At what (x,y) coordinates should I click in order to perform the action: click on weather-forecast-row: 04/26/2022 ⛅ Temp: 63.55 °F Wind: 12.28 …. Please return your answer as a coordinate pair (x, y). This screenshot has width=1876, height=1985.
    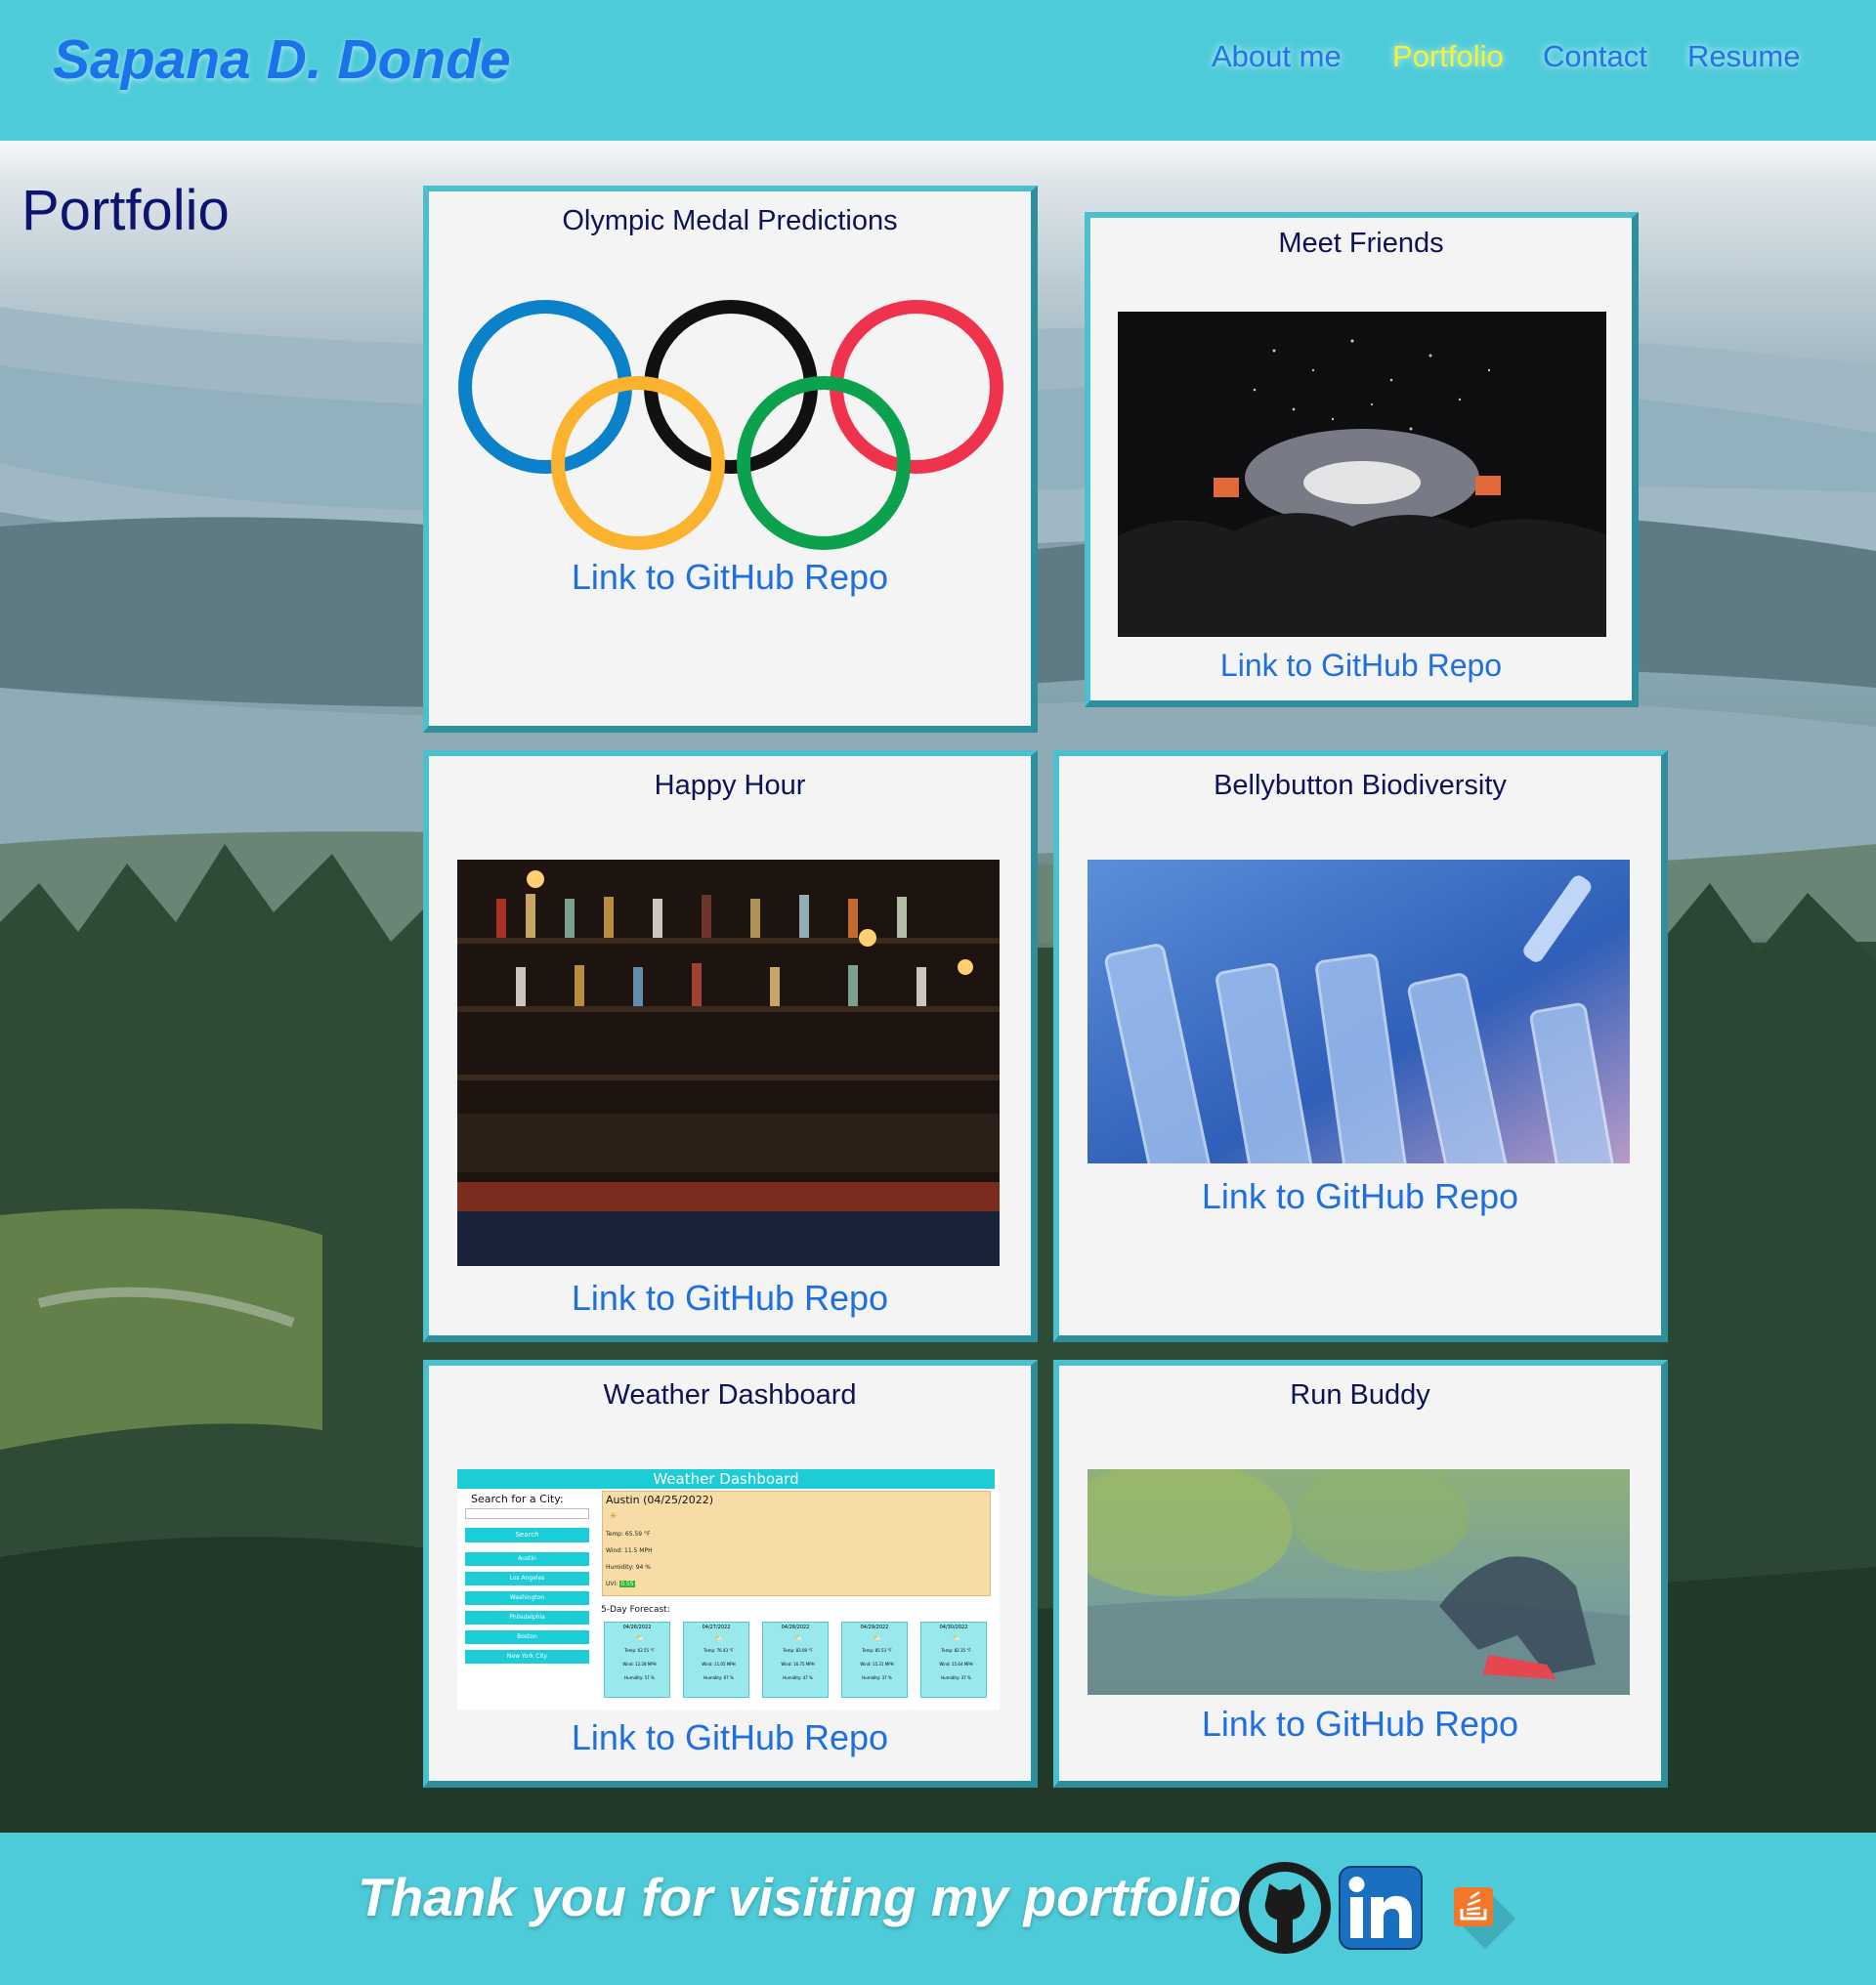
    Looking at the image, I should click on (797, 1661).